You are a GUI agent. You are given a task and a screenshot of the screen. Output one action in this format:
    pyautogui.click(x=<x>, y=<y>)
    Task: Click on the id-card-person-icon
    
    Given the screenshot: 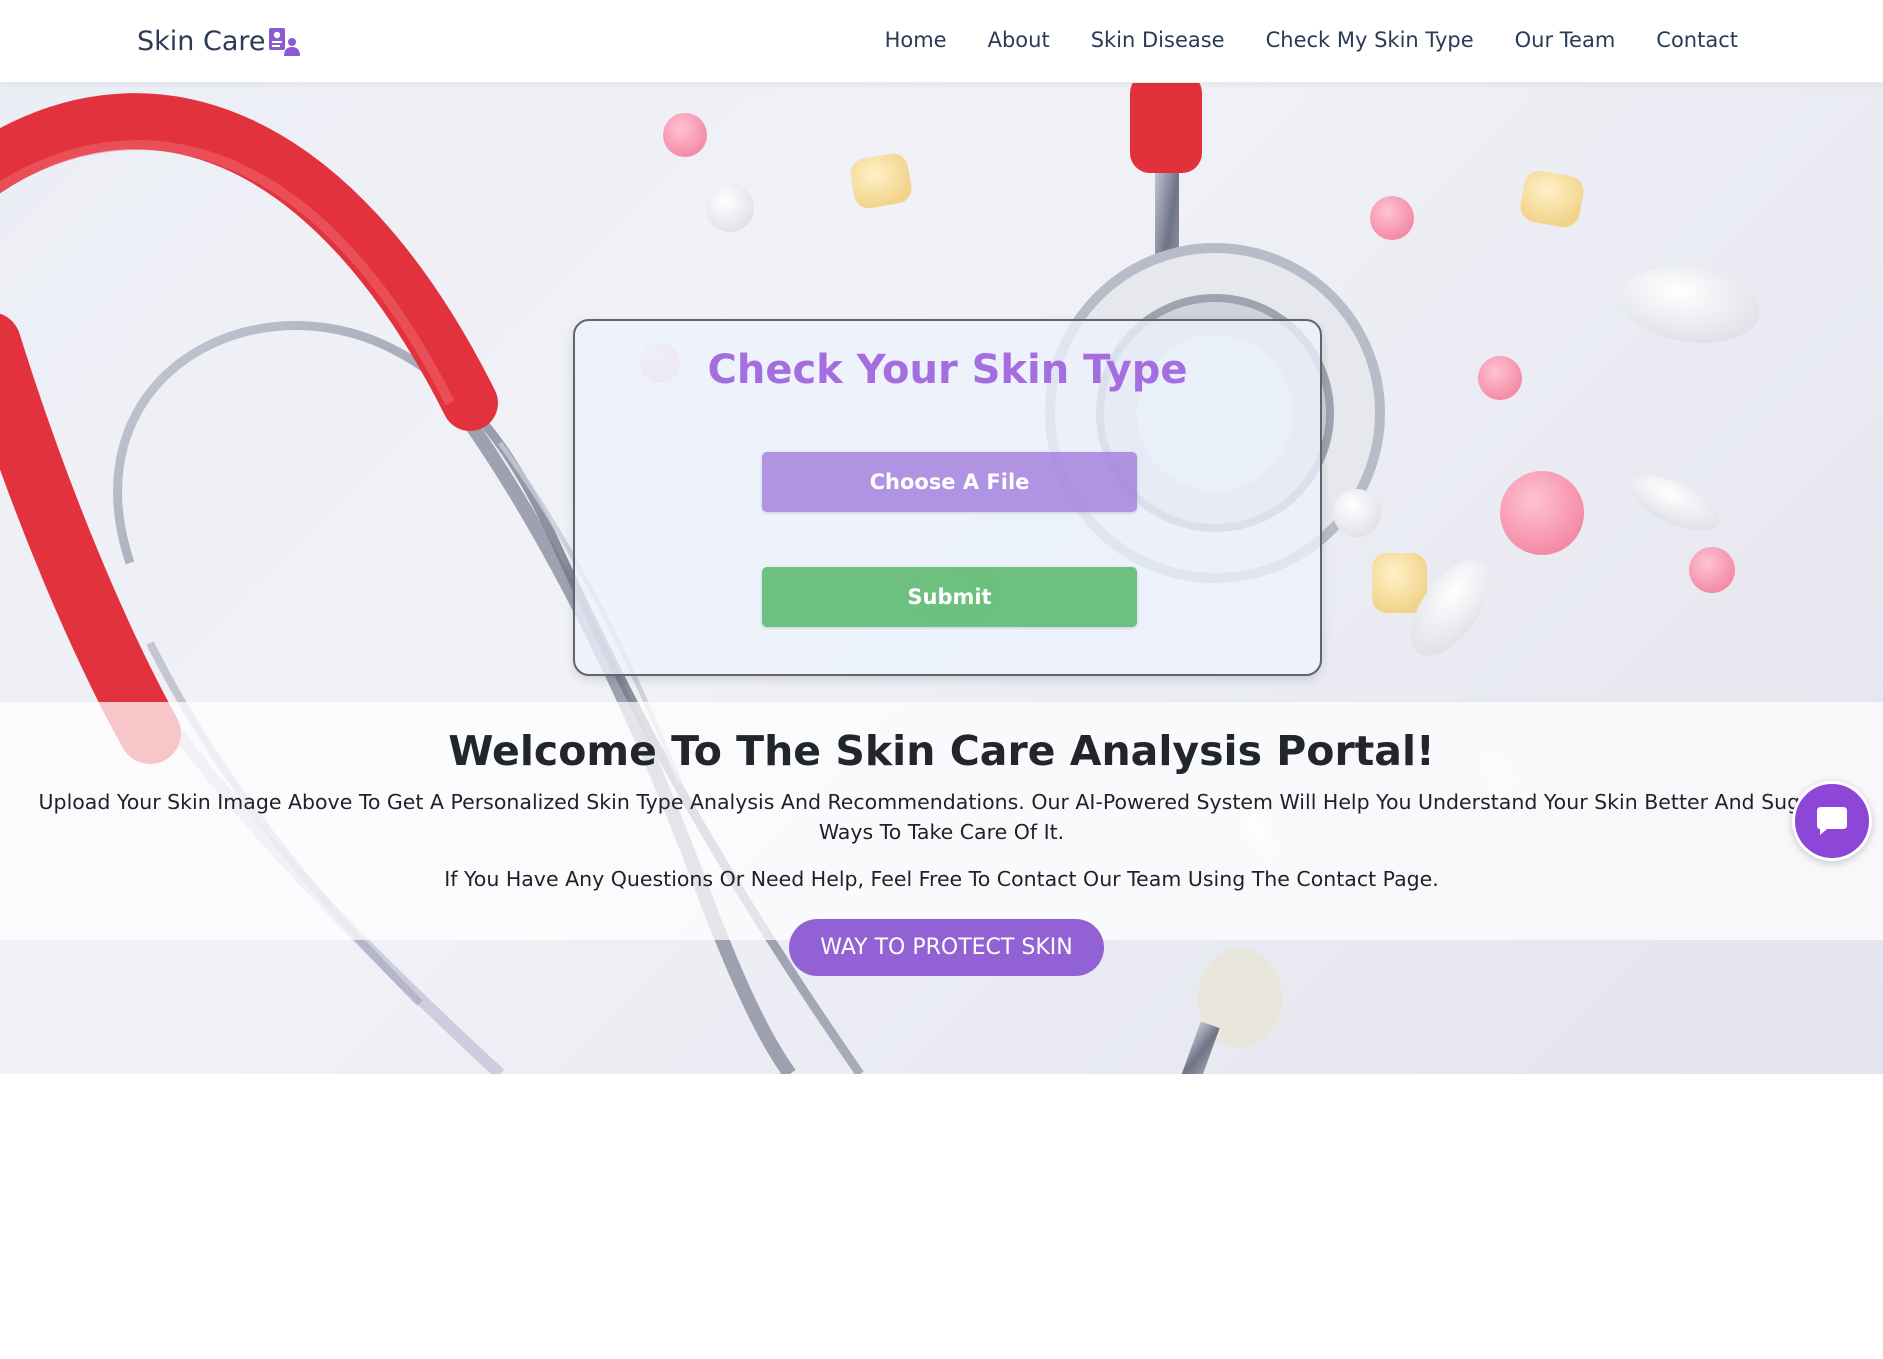 What is the action you would take?
    pyautogui.click(x=284, y=41)
    